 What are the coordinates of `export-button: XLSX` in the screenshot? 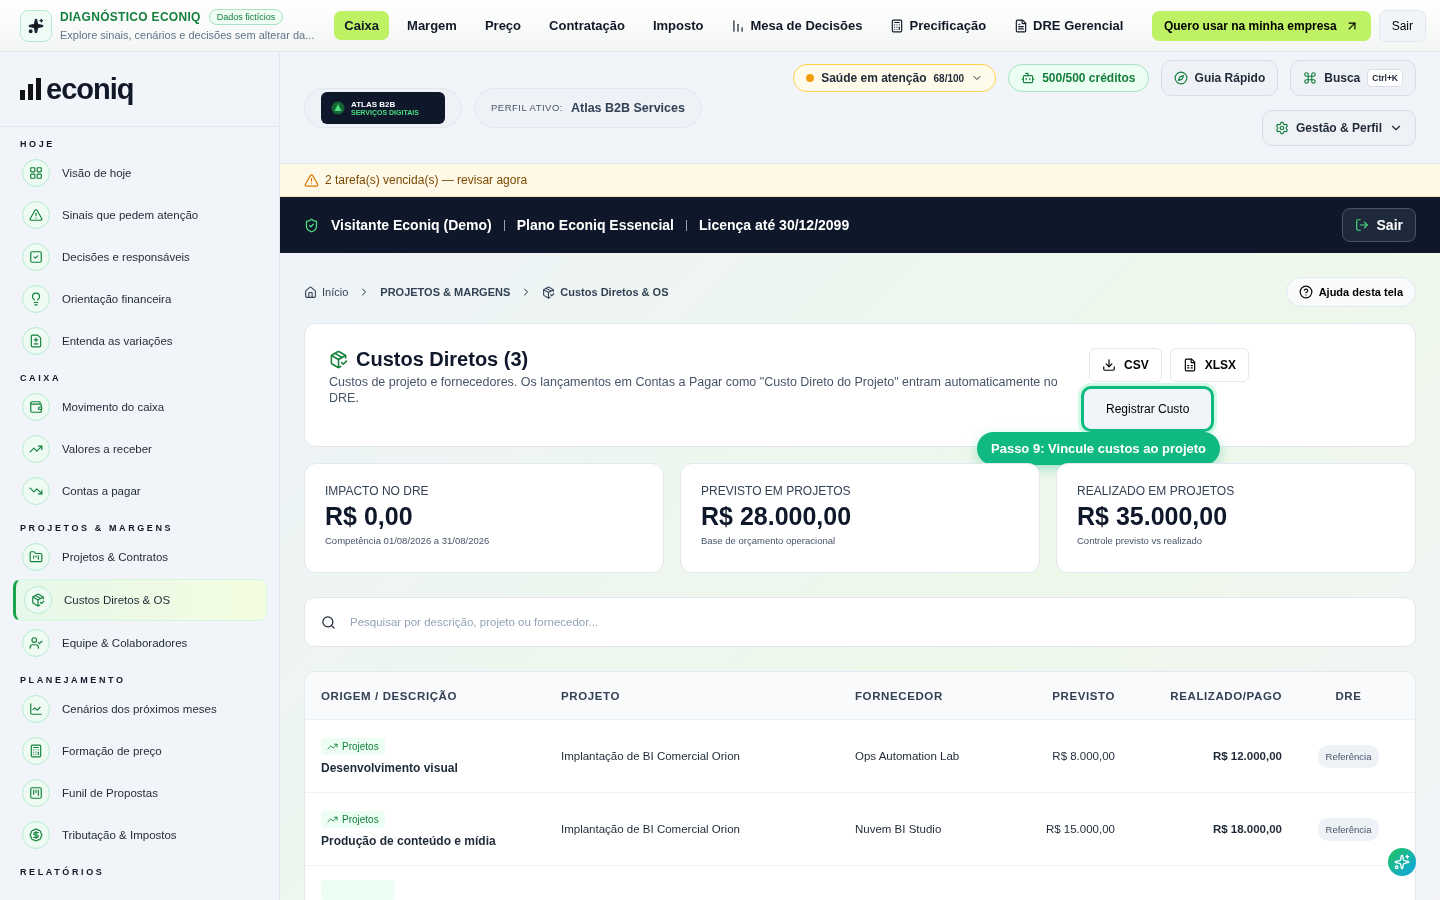 It's located at (1209, 365).